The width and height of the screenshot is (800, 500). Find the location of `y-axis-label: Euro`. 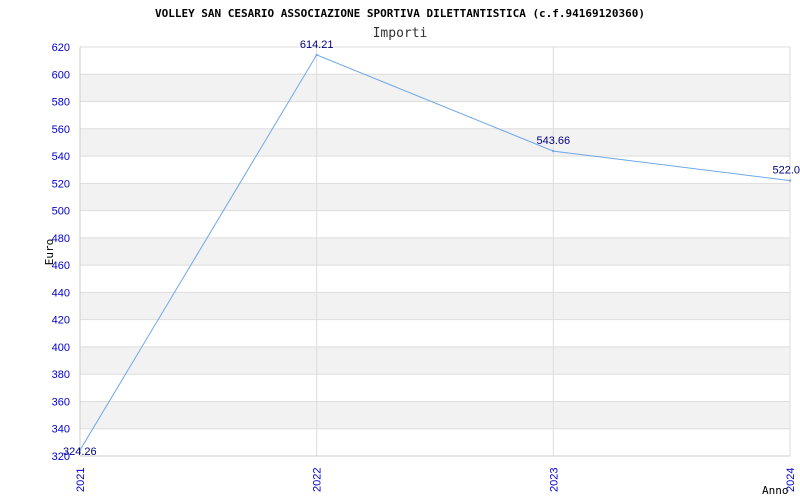

y-axis-label: Euro is located at coordinates (49, 252).